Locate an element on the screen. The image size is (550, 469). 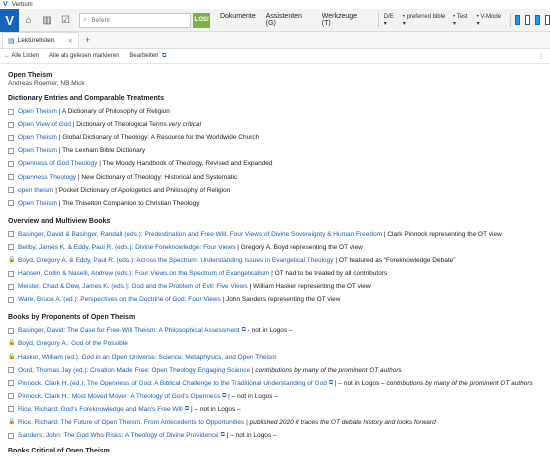
menu-documents: Dokumente is located at coordinates (238, 20).